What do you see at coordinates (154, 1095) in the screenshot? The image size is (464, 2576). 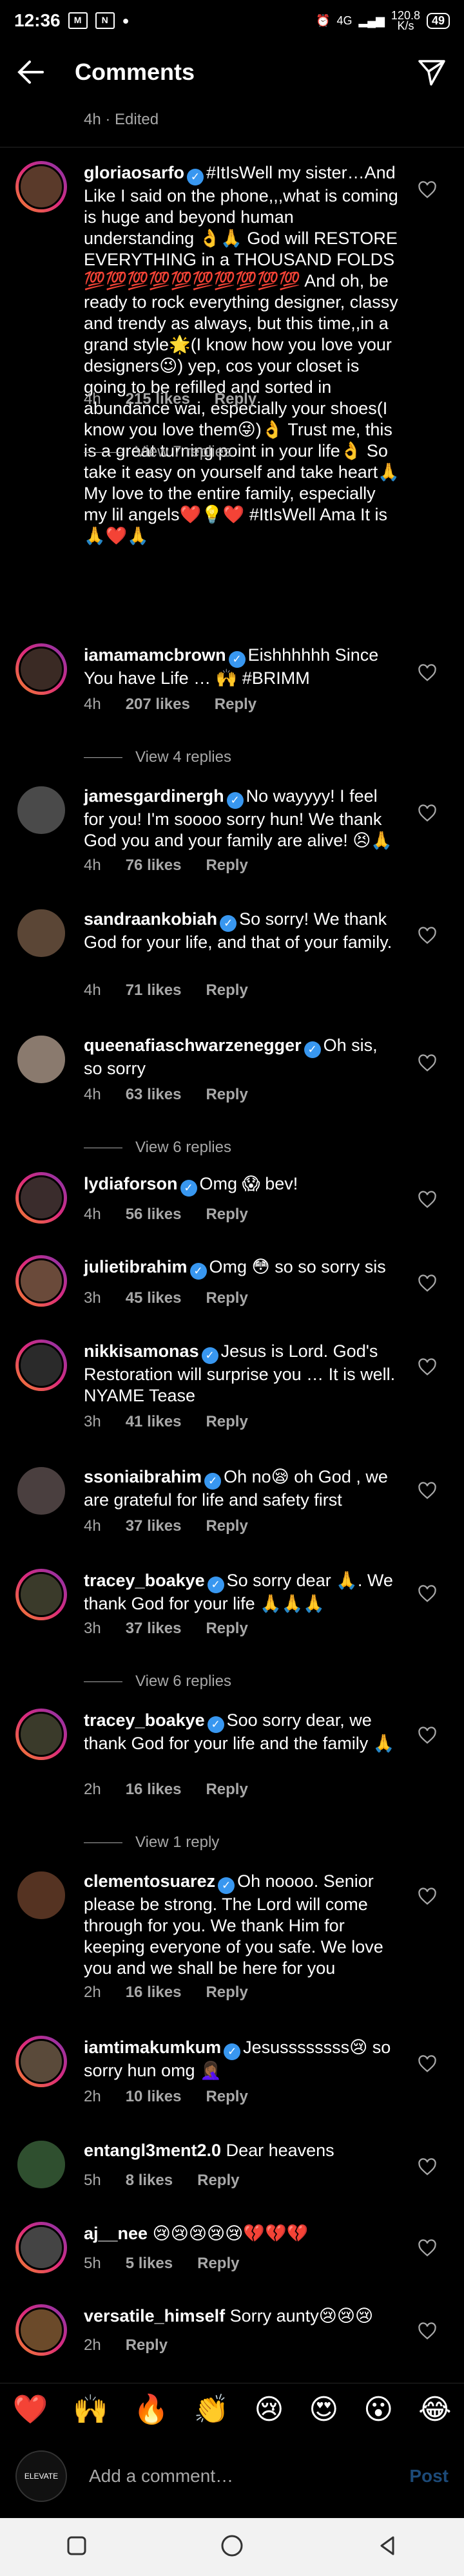 I see `likes-count: 63 likes` at bounding box center [154, 1095].